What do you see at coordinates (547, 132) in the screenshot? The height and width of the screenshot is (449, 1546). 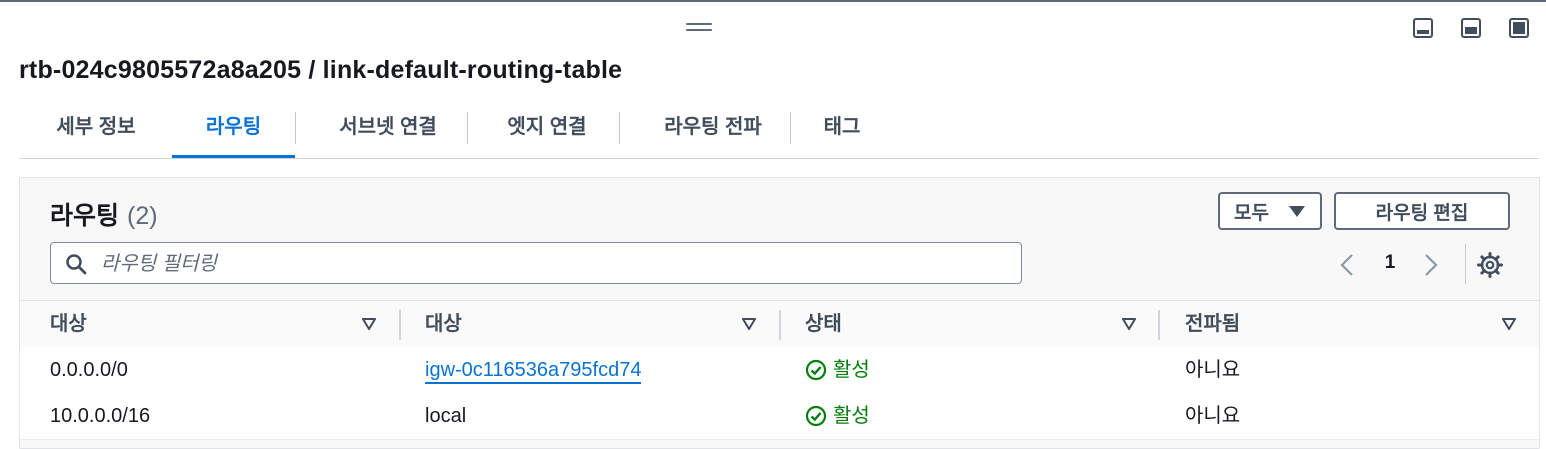 I see `tab-edge-associations: 엣지 연결` at bounding box center [547, 132].